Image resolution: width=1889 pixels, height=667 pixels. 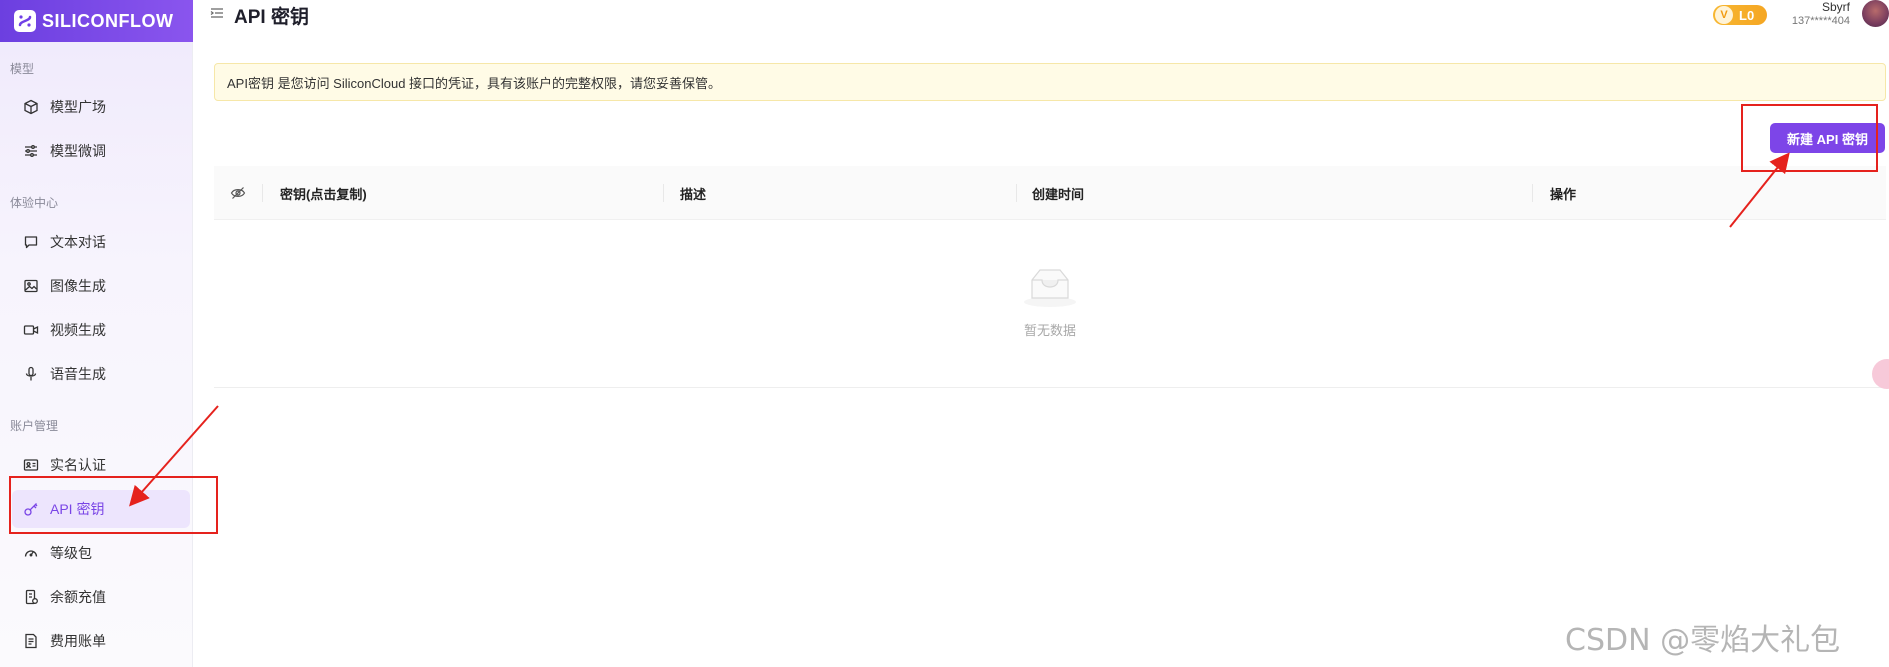 I want to click on watermark: CSDN @零焰大礼包, so click(x=1703, y=640).